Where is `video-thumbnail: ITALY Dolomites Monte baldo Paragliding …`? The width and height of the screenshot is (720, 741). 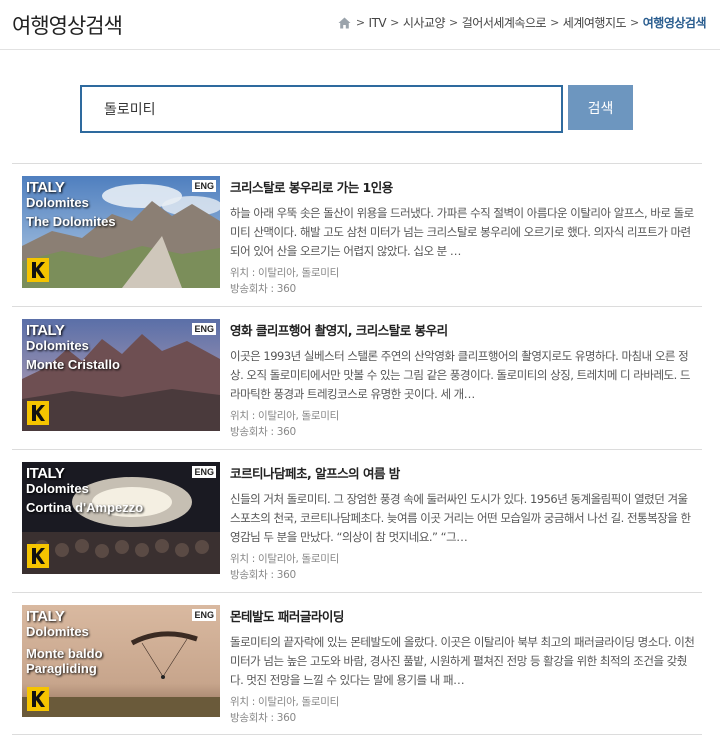 video-thumbnail: ITALY Dolomites Monte baldo Paragliding … is located at coordinates (121, 661).